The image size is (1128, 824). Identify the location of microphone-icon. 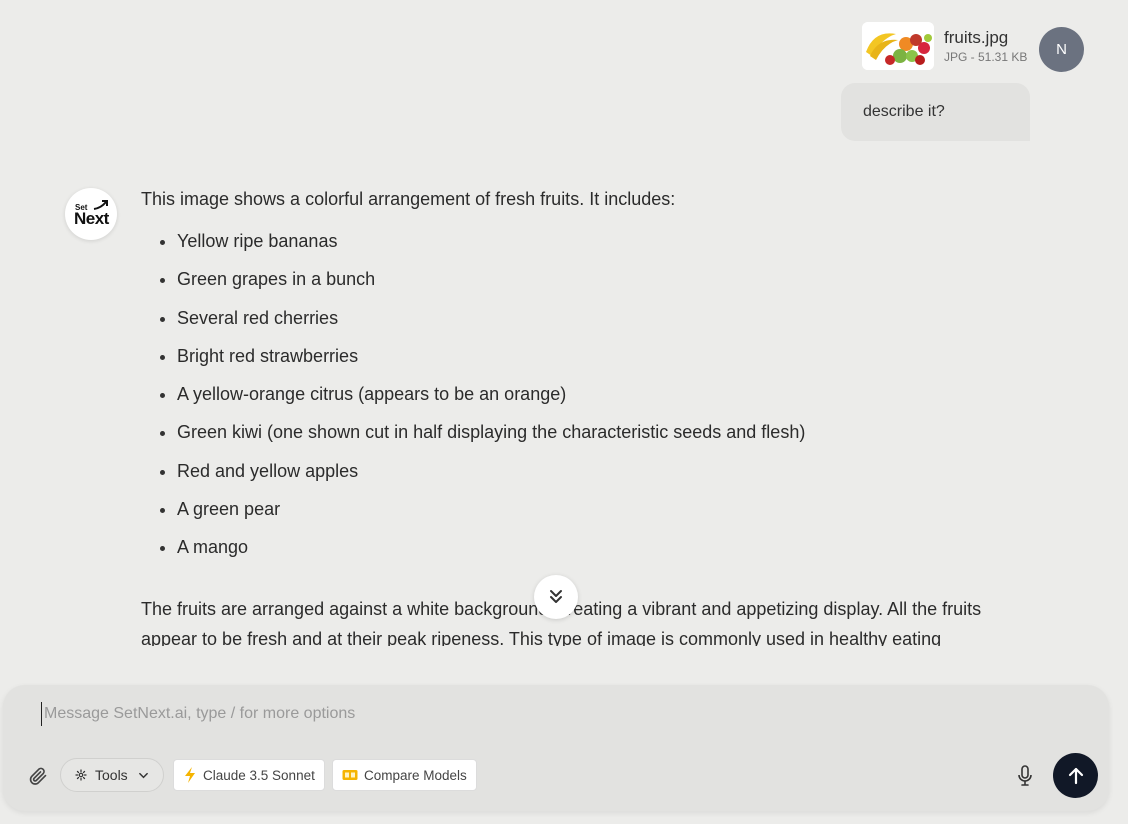
(1025, 775).